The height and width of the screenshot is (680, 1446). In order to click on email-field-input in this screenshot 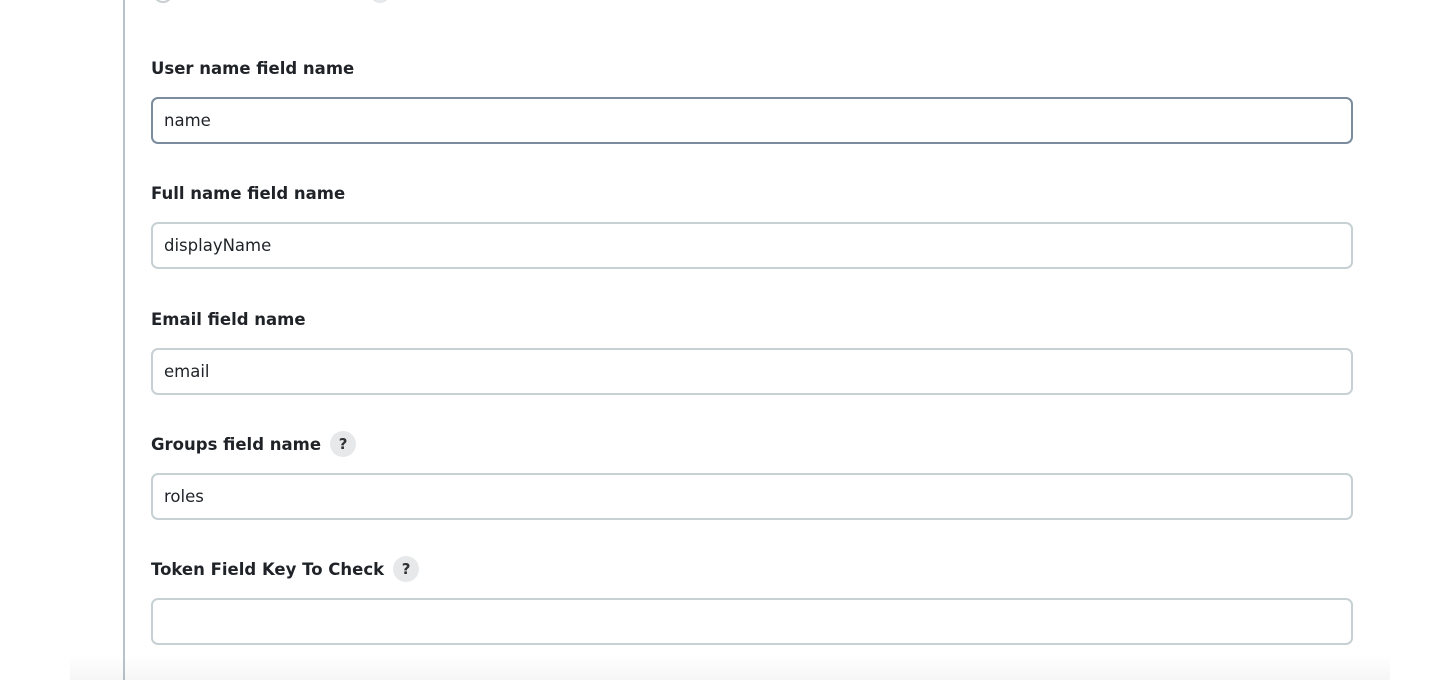, I will do `click(752, 371)`.